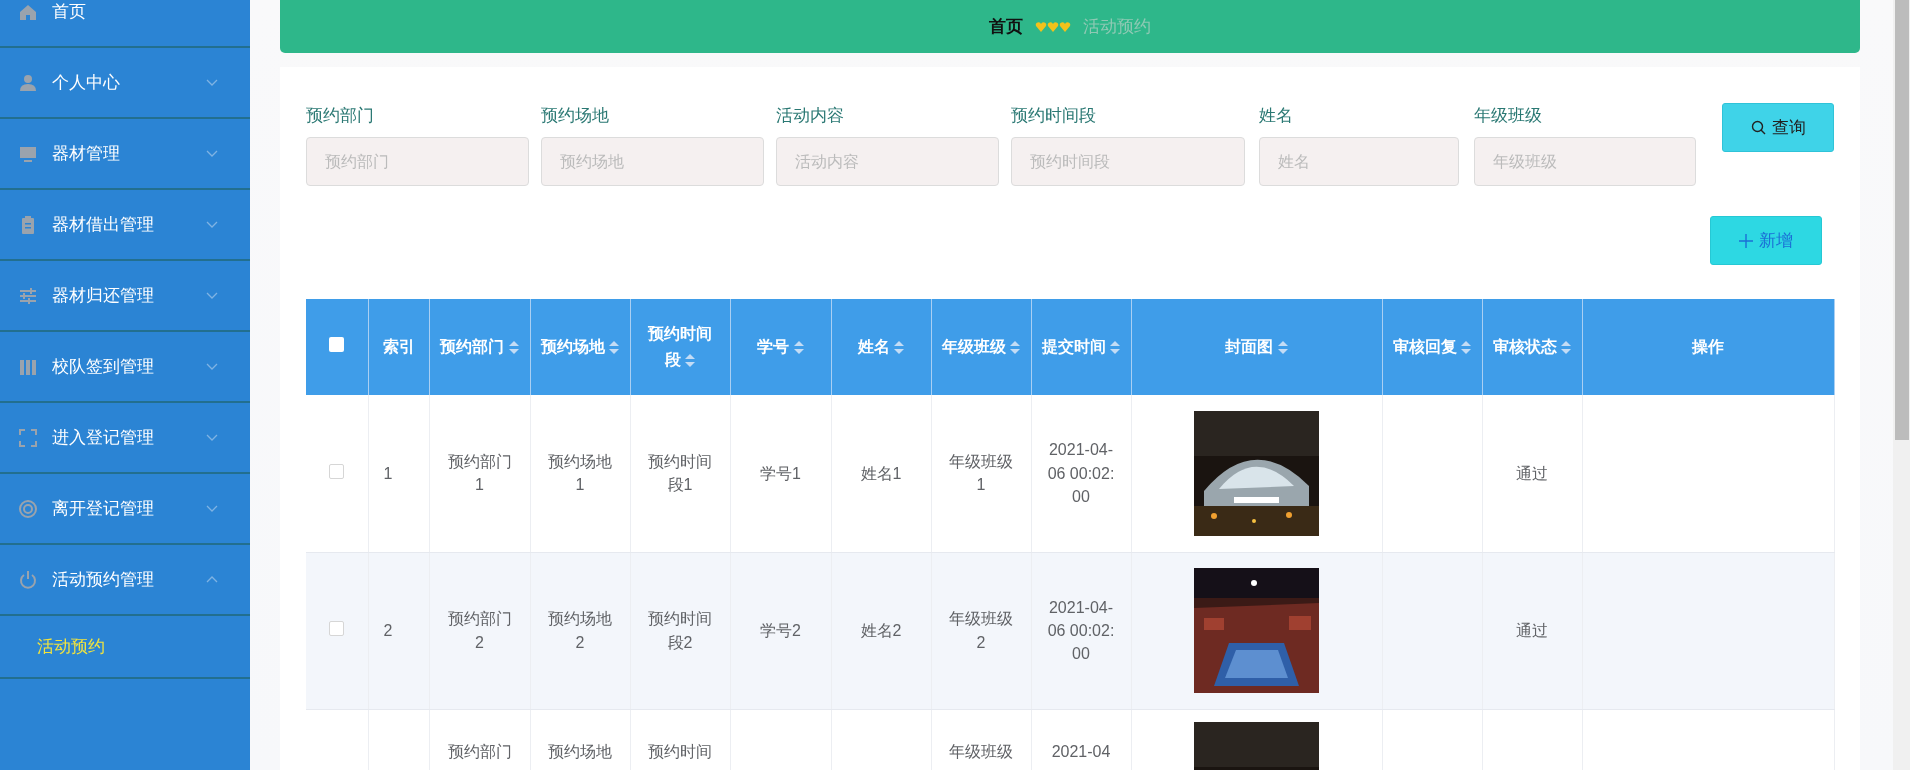 Image resolution: width=1910 pixels, height=770 pixels. What do you see at coordinates (810, 116) in the screenshot?
I see `field-label: 活动内容` at bounding box center [810, 116].